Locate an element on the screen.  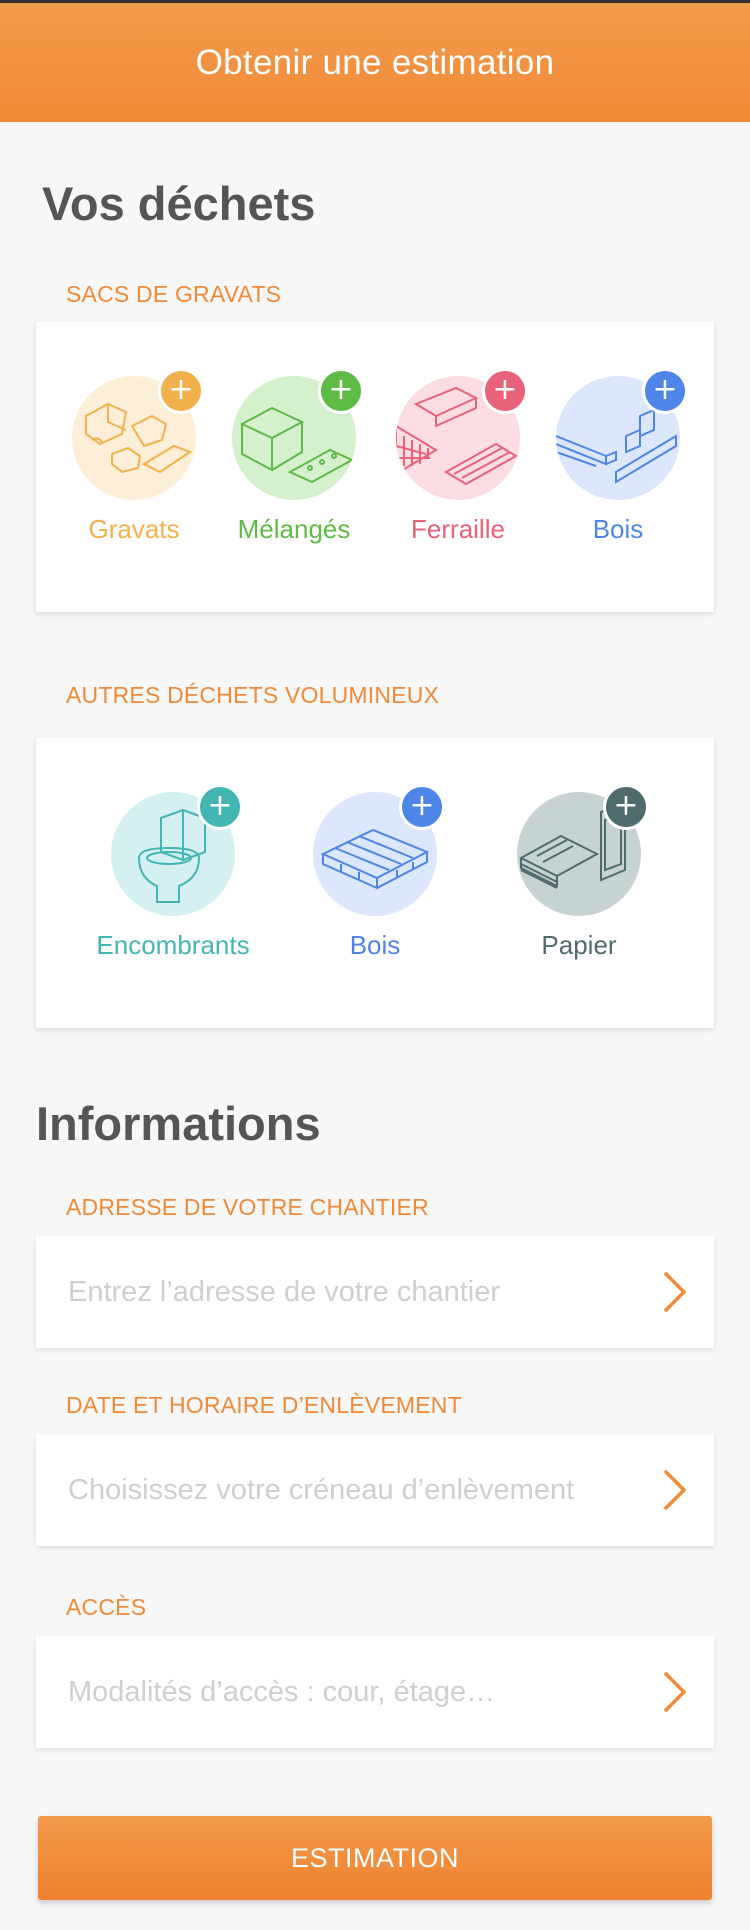
waste-item-bois-palette: + Bois is located at coordinates (375, 888).